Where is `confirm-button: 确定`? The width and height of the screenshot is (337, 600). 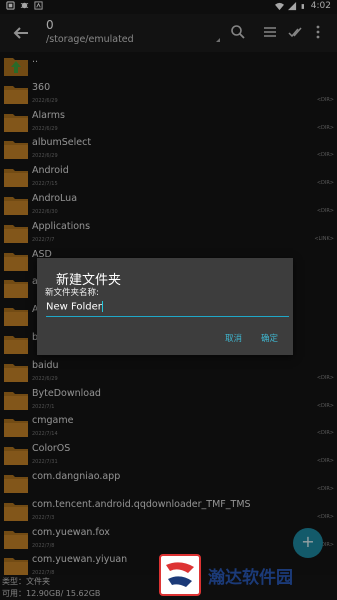
confirm-button: 确定 is located at coordinates (269, 338).